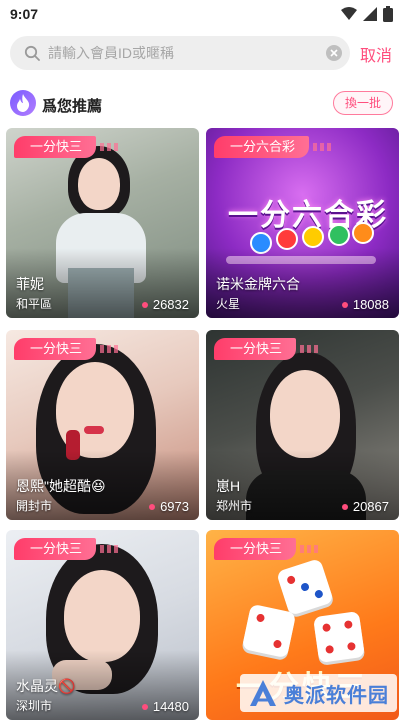 Image resolution: width=405 pixels, height=720 pixels. What do you see at coordinates (102, 223) in the screenshot?
I see `stream-card: 一分快三 菲妮 和平區 26832` at bounding box center [102, 223].